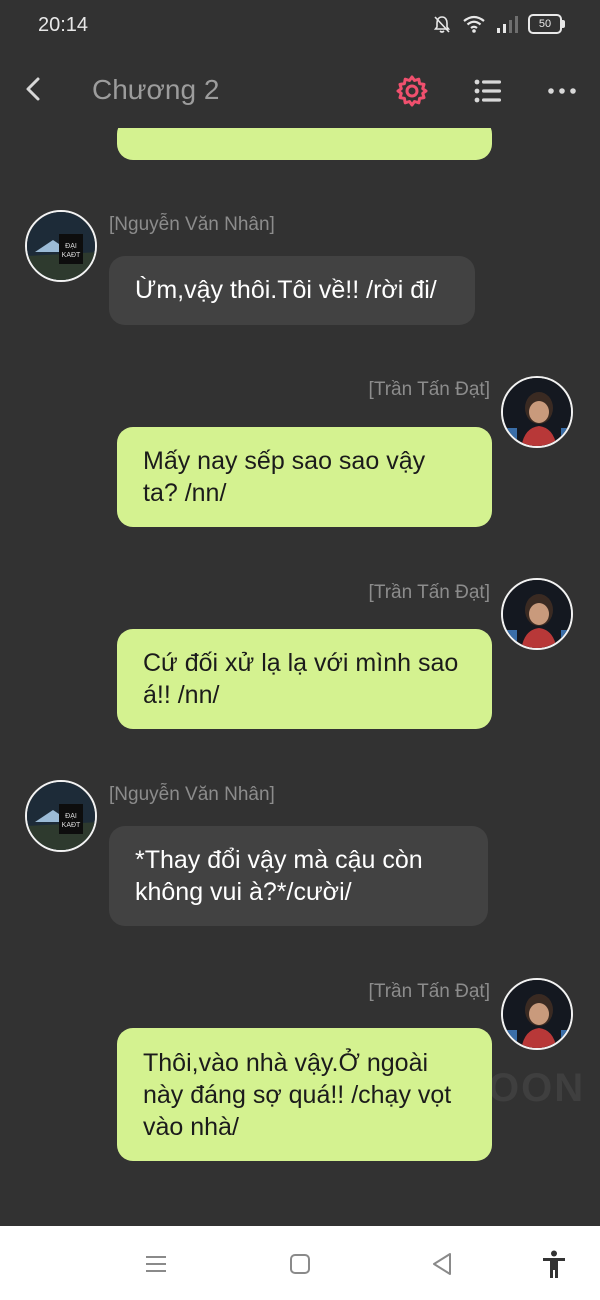  I want to click on triangle-back-icon, so click(442, 1264).